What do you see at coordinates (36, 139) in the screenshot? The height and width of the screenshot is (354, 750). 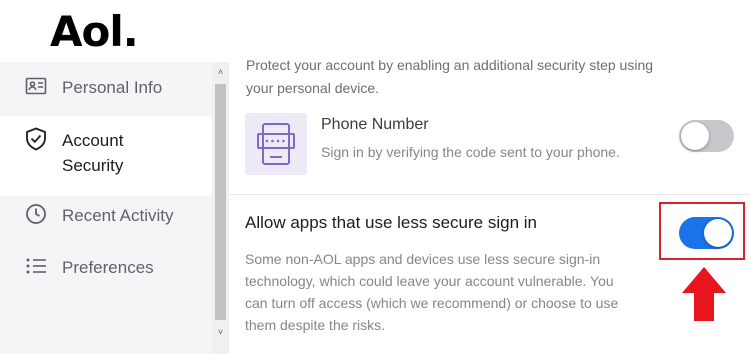 I see `shield-check-icon` at bounding box center [36, 139].